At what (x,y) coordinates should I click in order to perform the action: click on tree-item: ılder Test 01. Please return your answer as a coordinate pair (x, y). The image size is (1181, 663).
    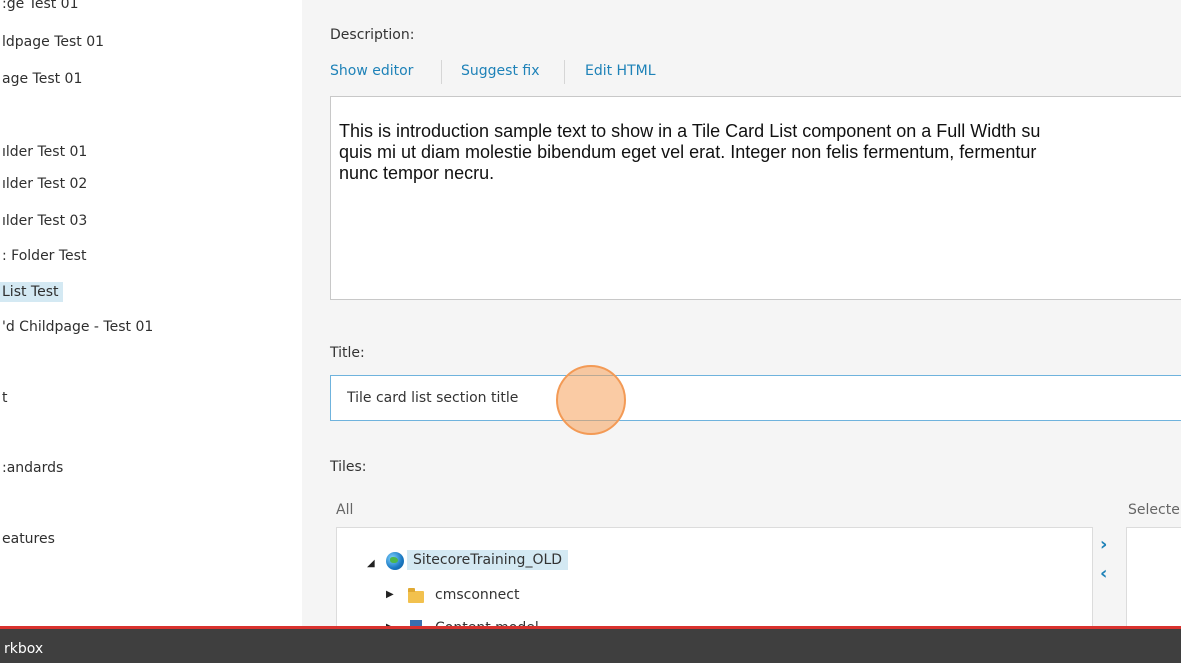
    Looking at the image, I should click on (45, 152).